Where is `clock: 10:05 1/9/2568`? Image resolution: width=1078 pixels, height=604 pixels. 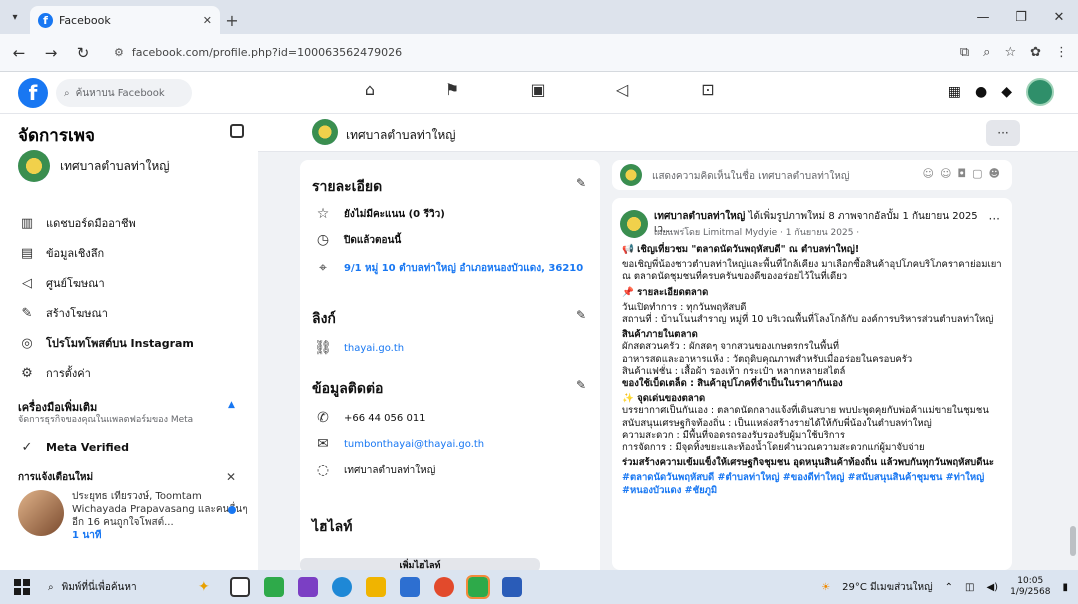
clock: 10:05 1/9/2568 is located at coordinates (1030, 587).